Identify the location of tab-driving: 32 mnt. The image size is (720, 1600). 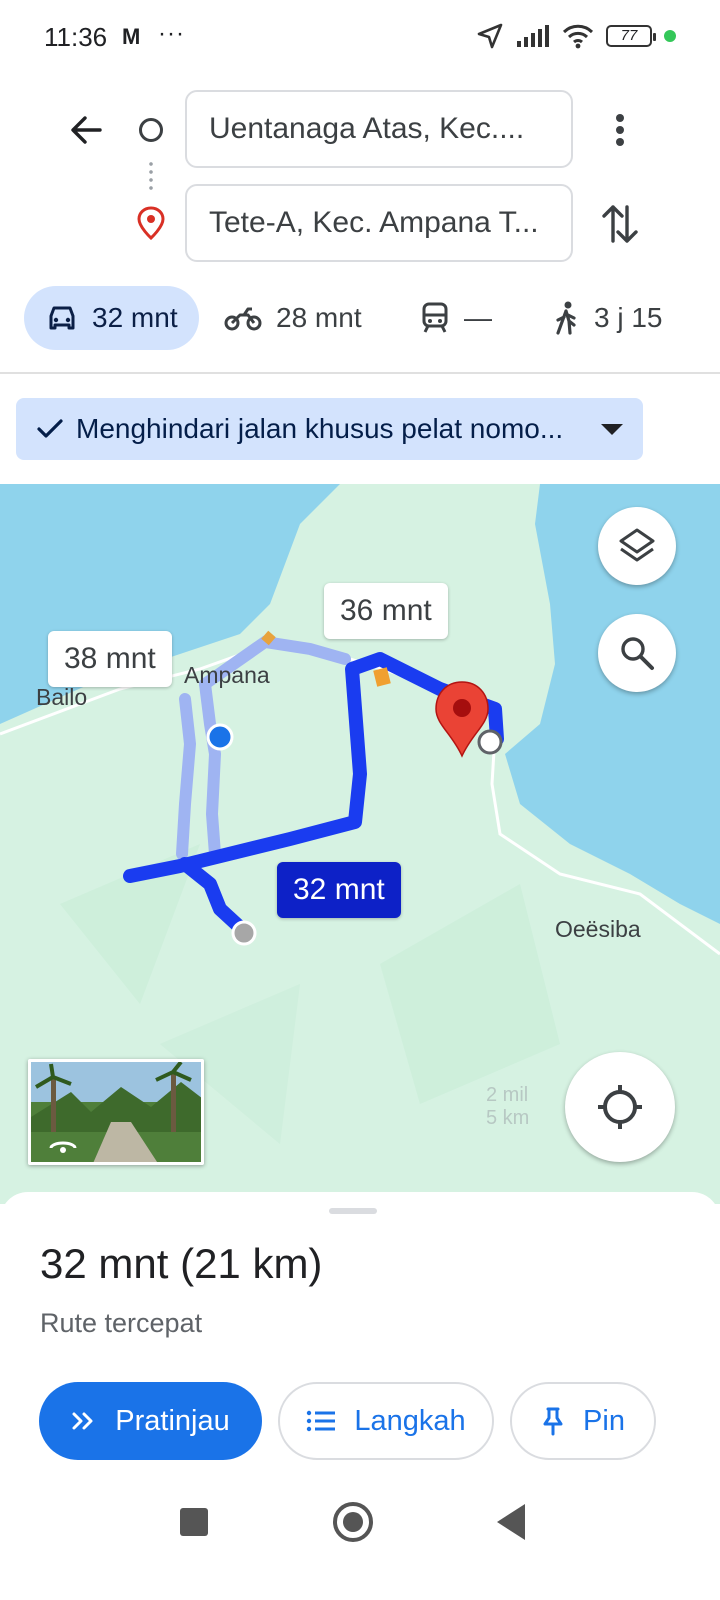
(111, 318).